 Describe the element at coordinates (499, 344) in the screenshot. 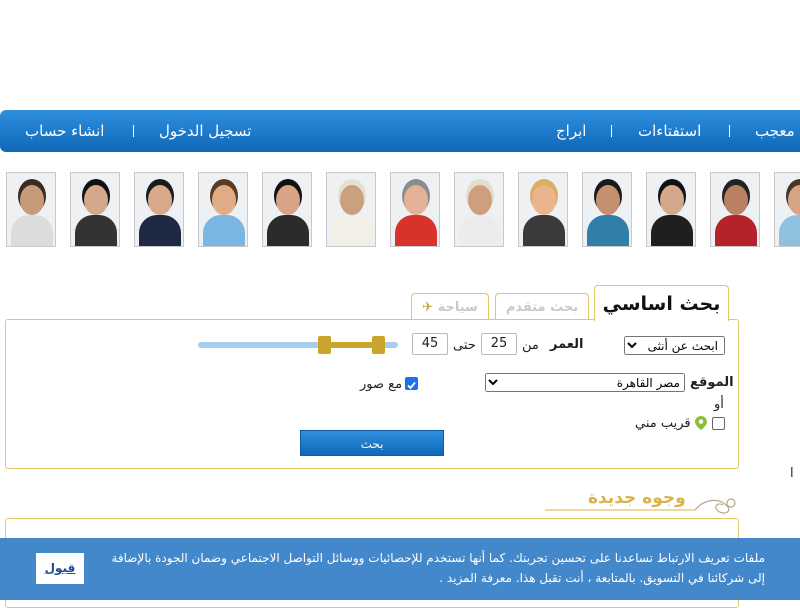

I see `age-from-input: 25` at that location.